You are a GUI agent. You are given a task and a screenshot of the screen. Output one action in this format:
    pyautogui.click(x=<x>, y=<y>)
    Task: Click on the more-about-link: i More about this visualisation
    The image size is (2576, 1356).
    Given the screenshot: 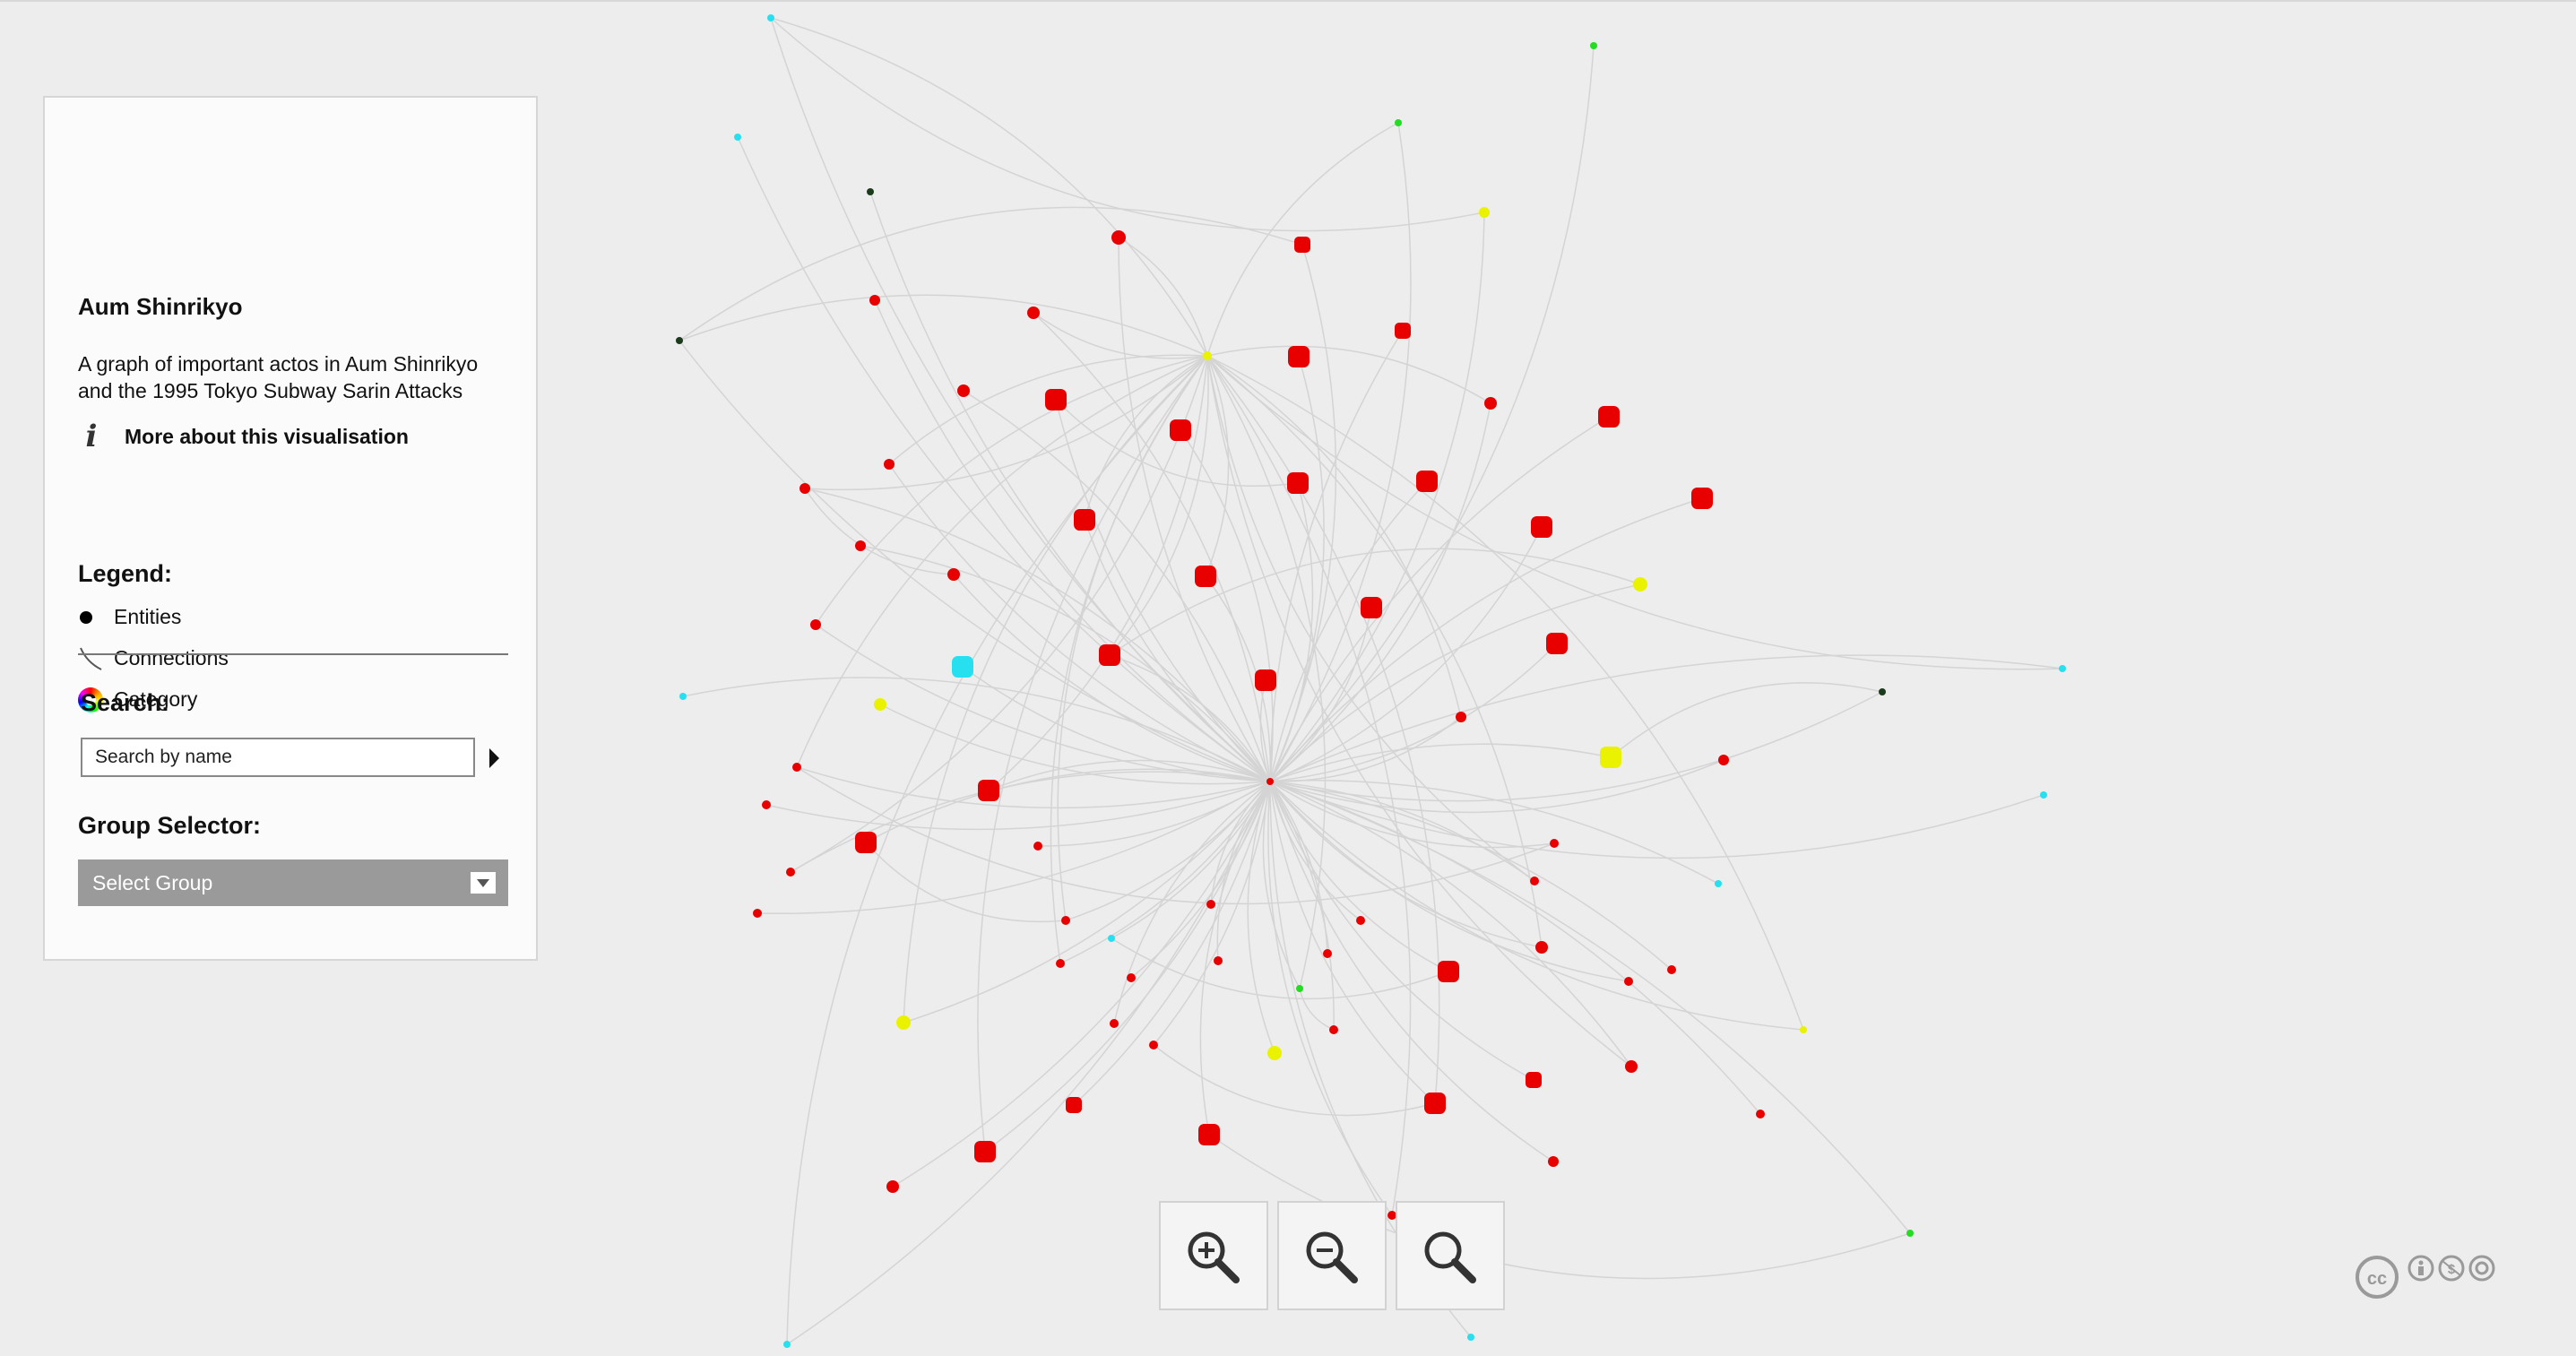 What is the action you would take?
    pyautogui.click(x=243, y=436)
    